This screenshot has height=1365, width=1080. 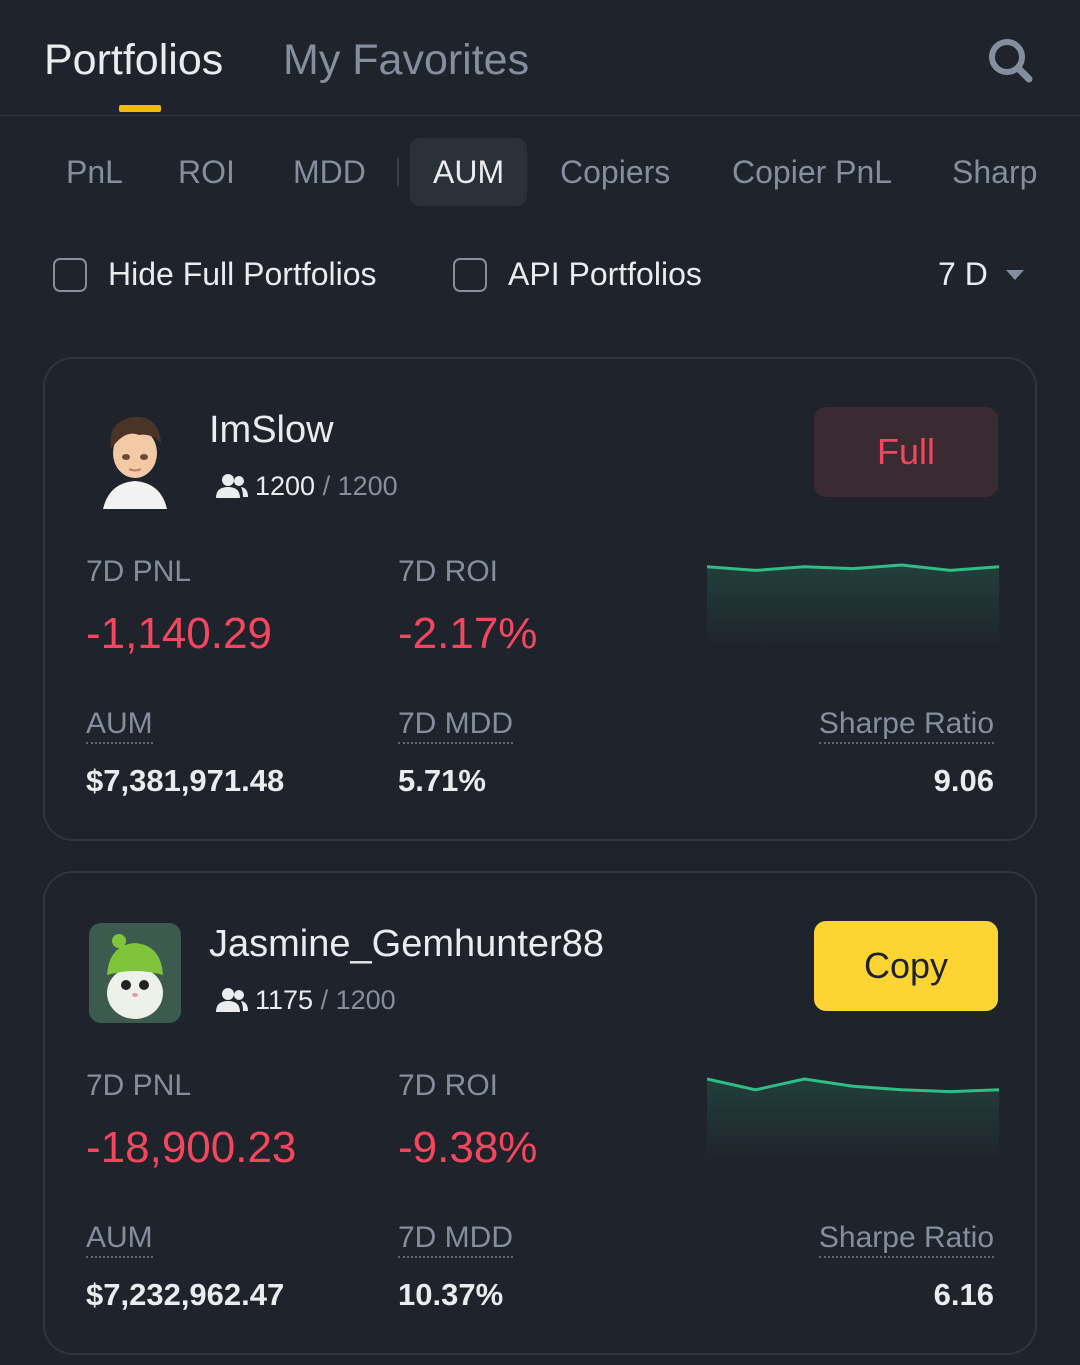 What do you see at coordinates (906, 966) in the screenshot?
I see `copy-button: Copy` at bounding box center [906, 966].